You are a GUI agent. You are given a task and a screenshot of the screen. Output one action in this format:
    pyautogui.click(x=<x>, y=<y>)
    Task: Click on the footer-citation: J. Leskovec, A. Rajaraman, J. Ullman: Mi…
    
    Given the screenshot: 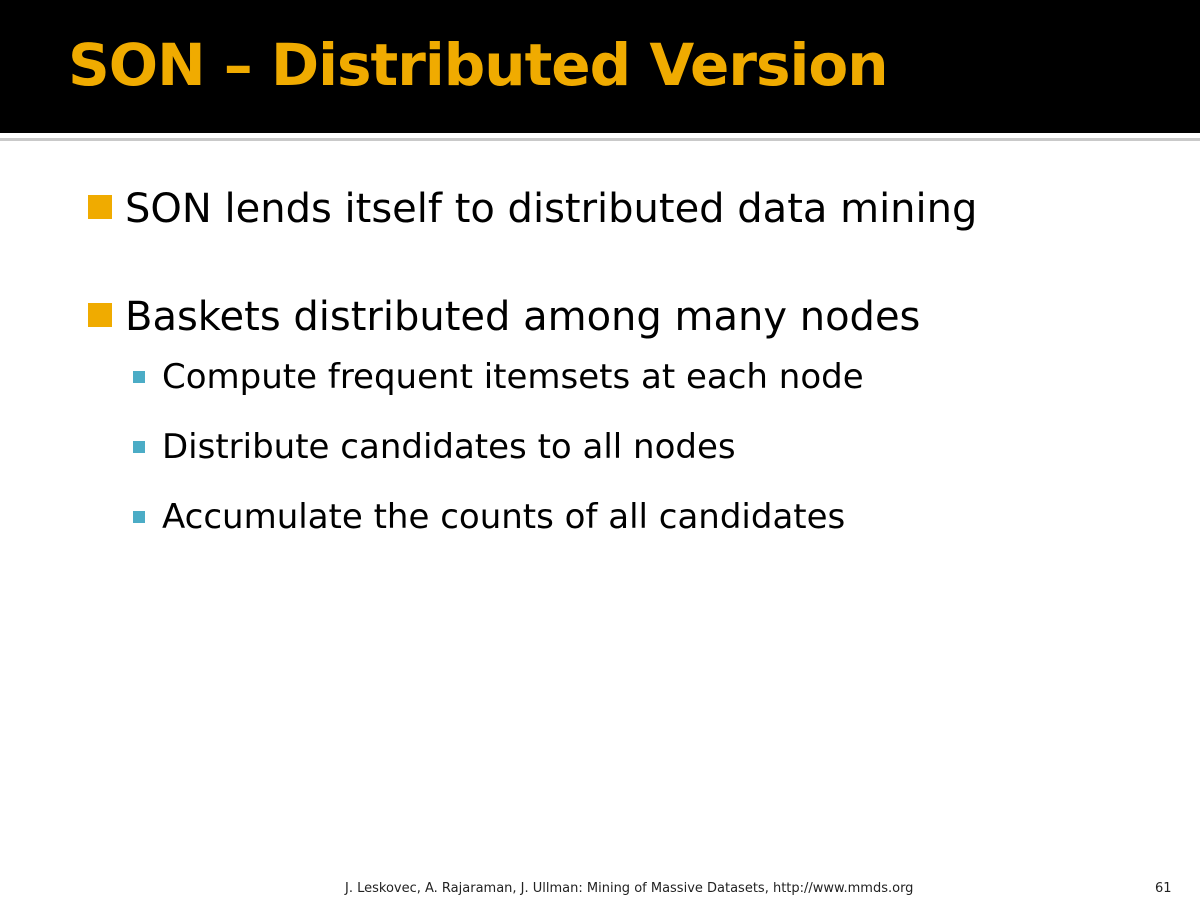 What is the action you would take?
    pyautogui.click(x=629, y=888)
    